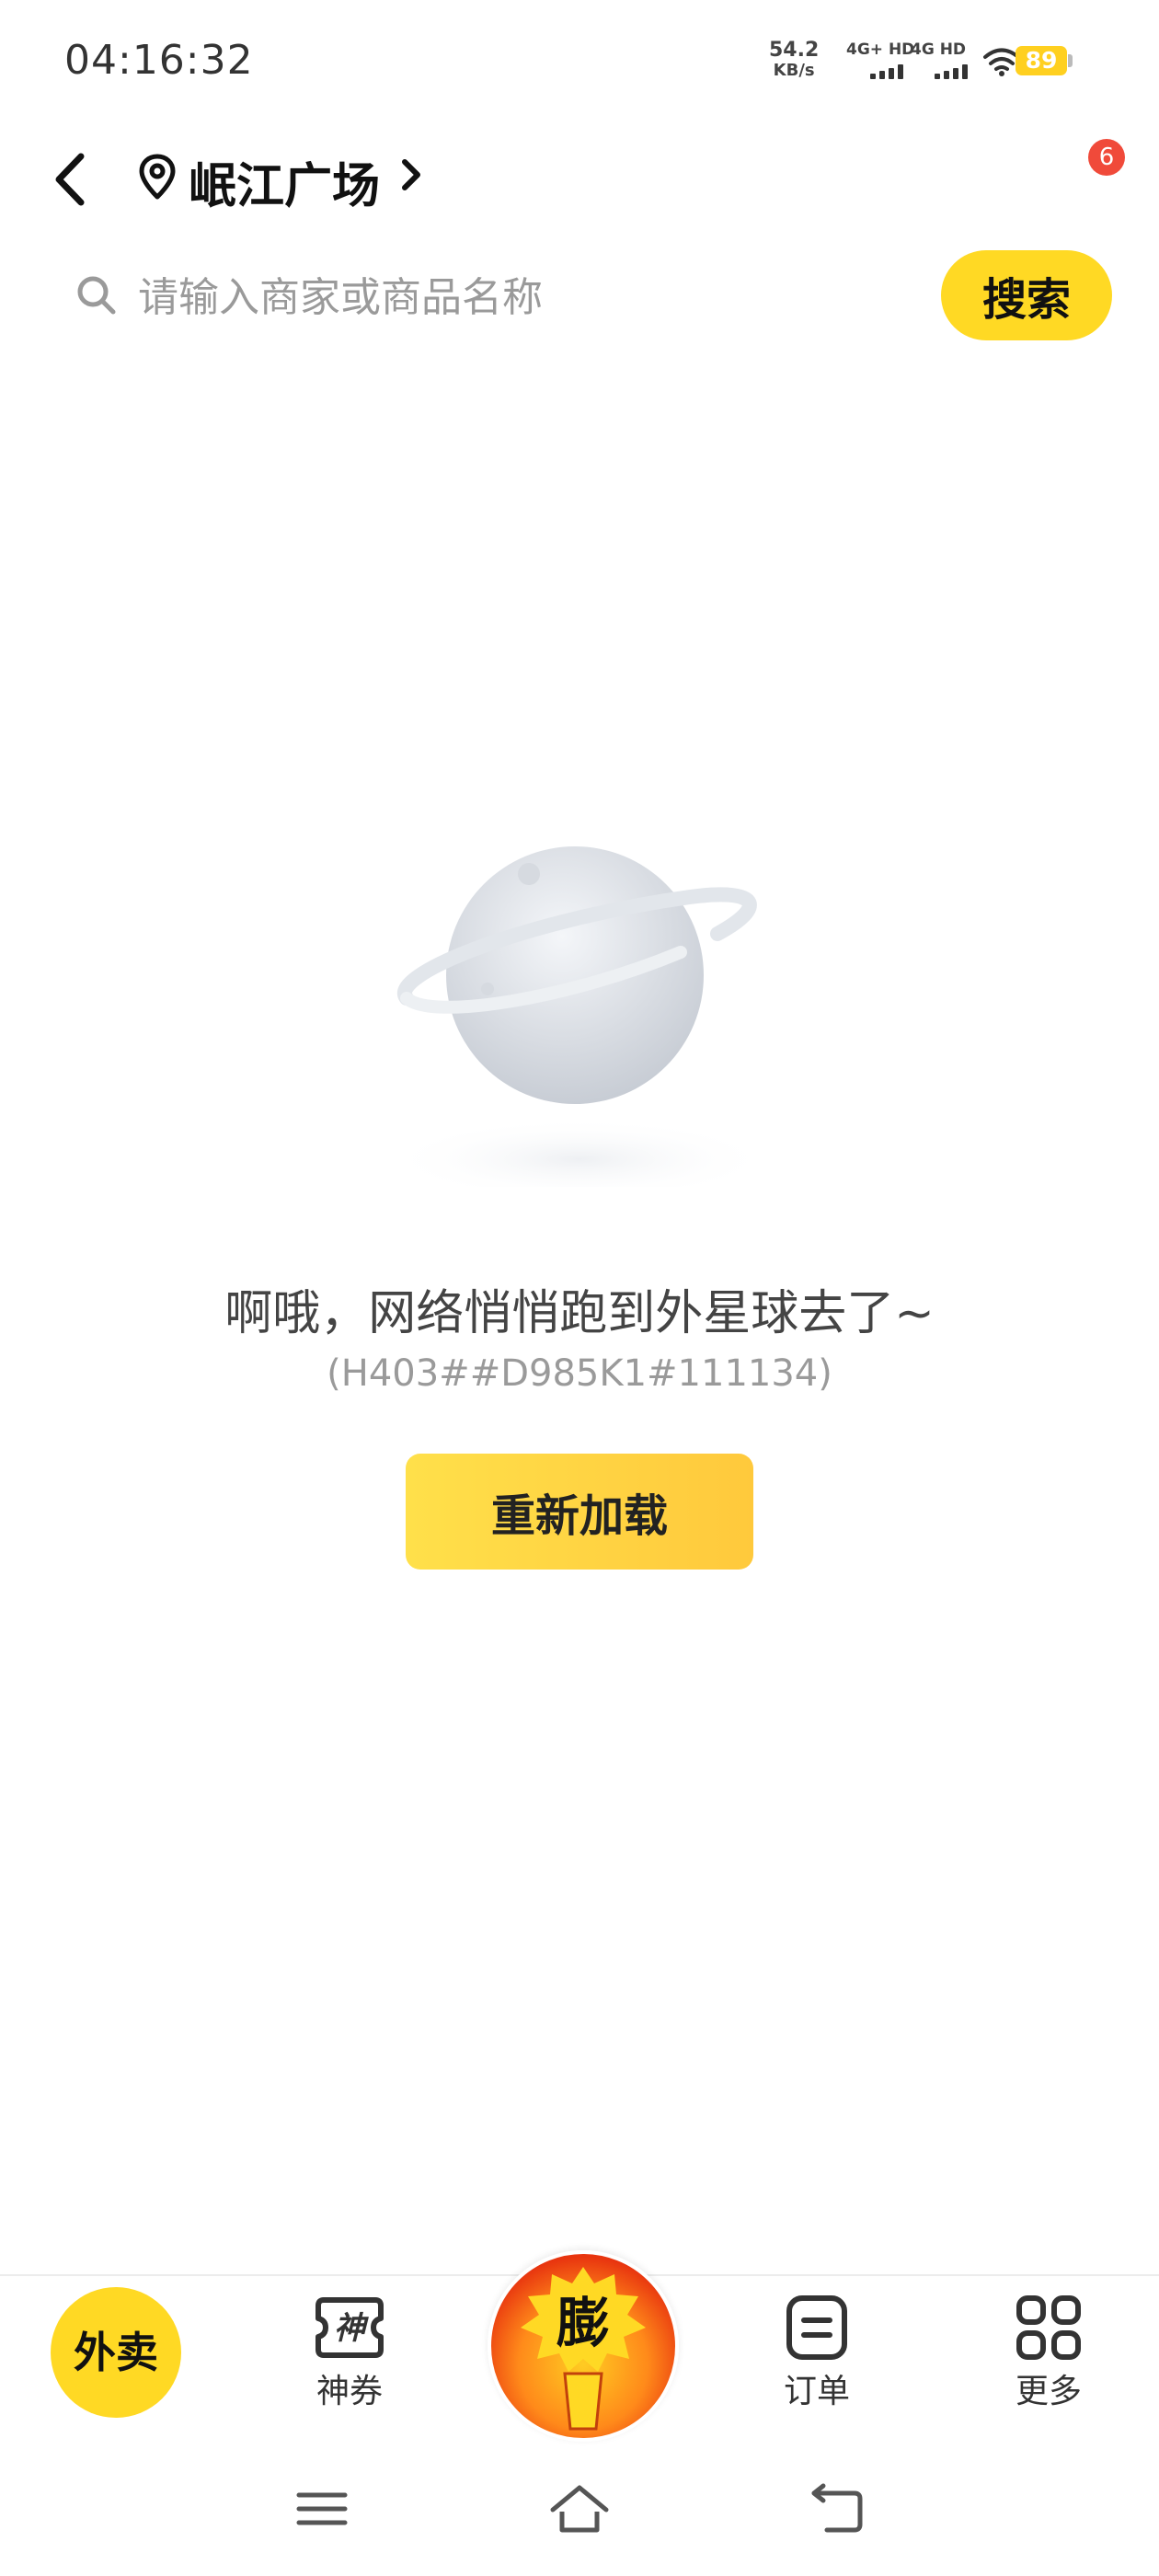 This screenshot has width=1159, height=2576. Describe the element at coordinates (116, 2352) in the screenshot. I see `nav-waimai: 外卖` at that location.